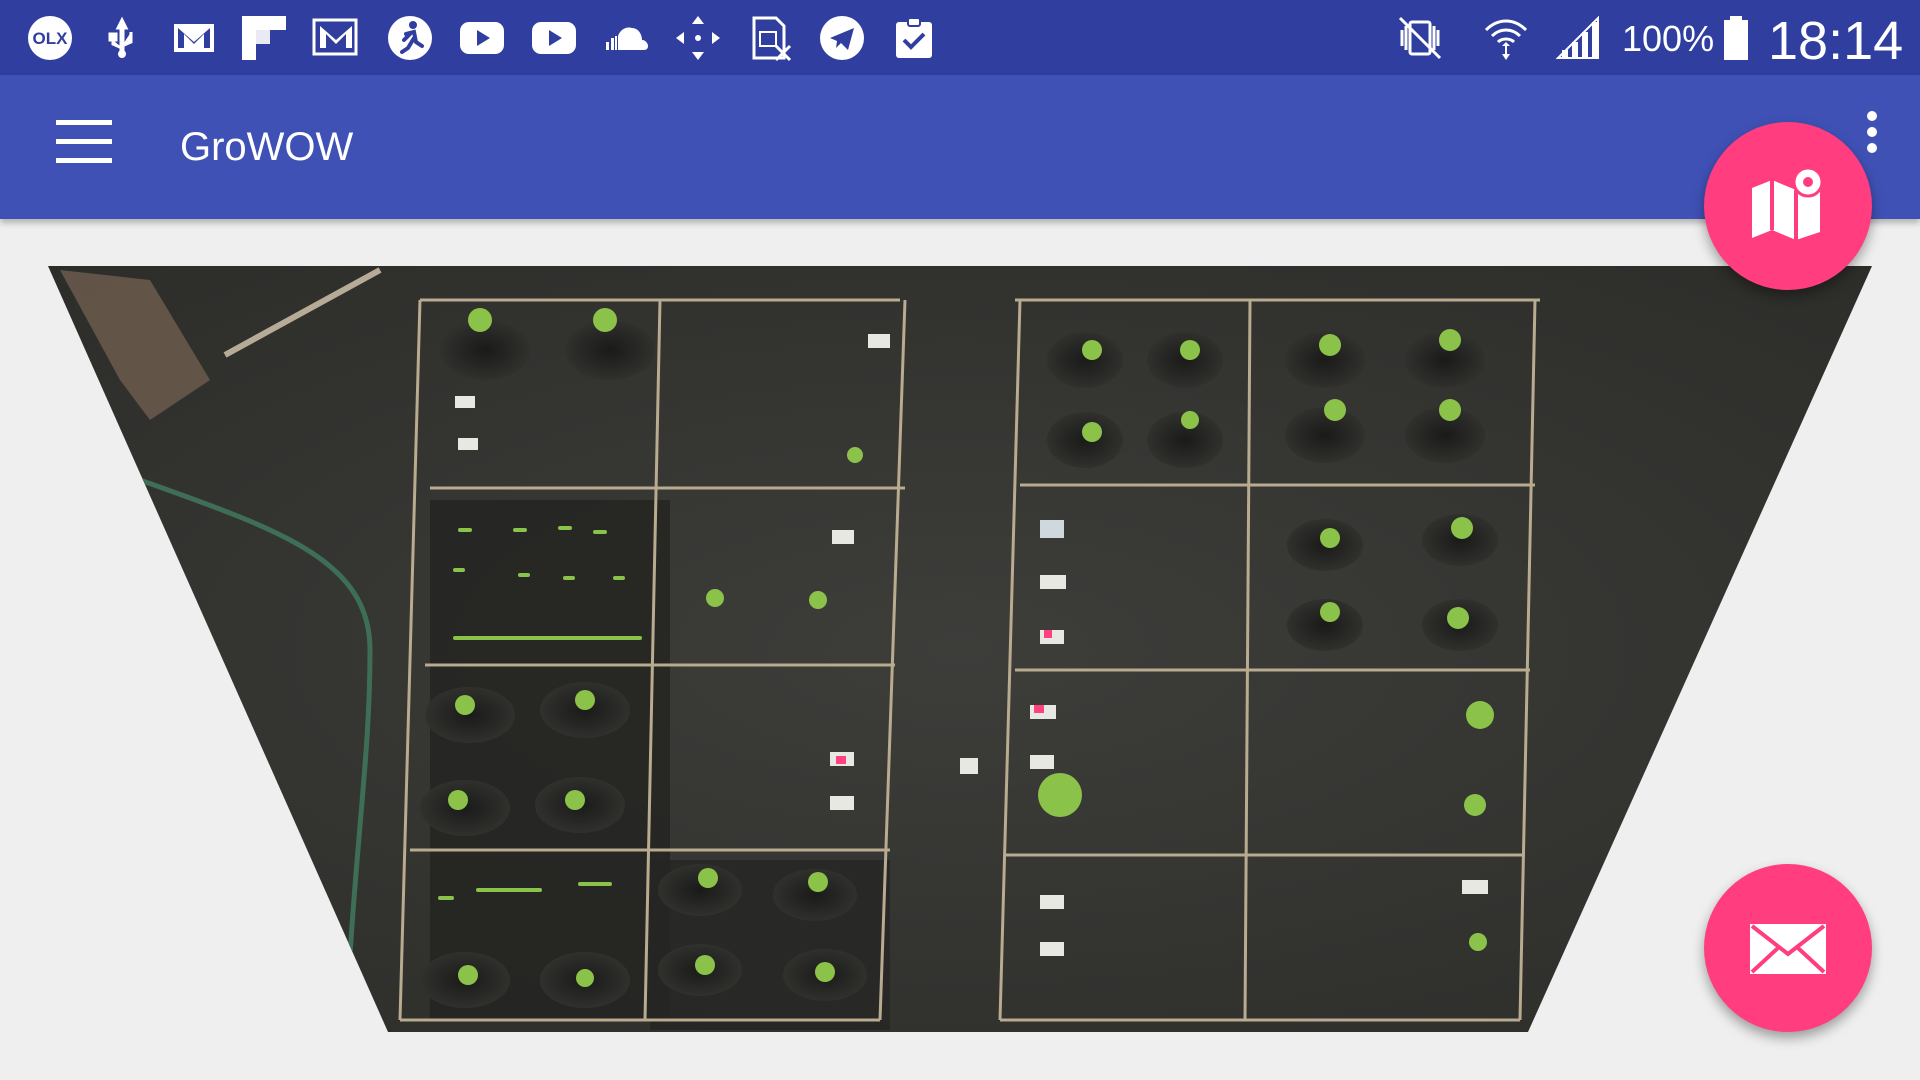 The height and width of the screenshot is (1080, 1920). What do you see at coordinates (1836, 41) in the screenshot?
I see `clock: 18:14` at bounding box center [1836, 41].